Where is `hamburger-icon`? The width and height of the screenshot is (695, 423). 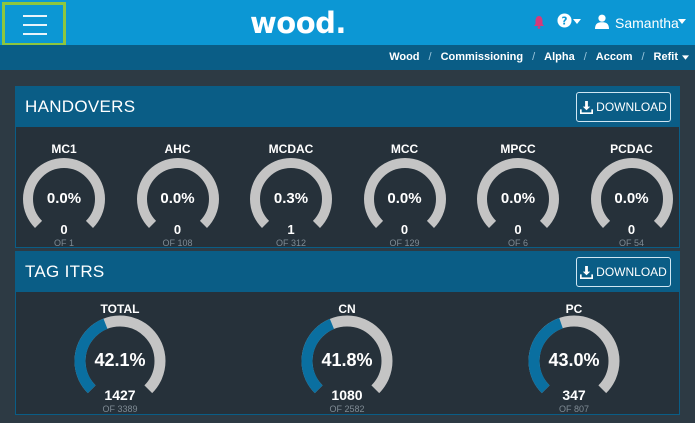
hamburger-icon is located at coordinates (35, 16).